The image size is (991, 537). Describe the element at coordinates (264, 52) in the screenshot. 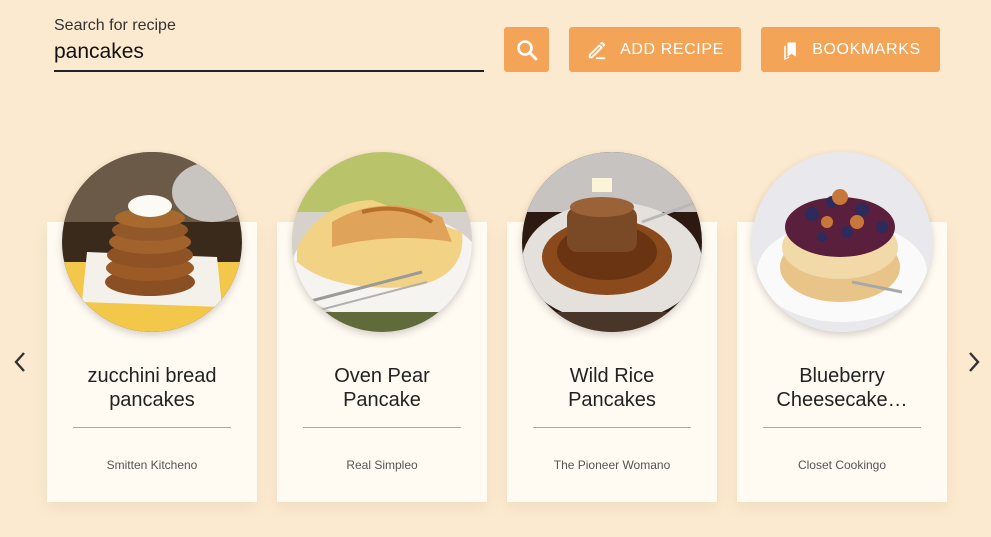

I see `search-input` at that location.